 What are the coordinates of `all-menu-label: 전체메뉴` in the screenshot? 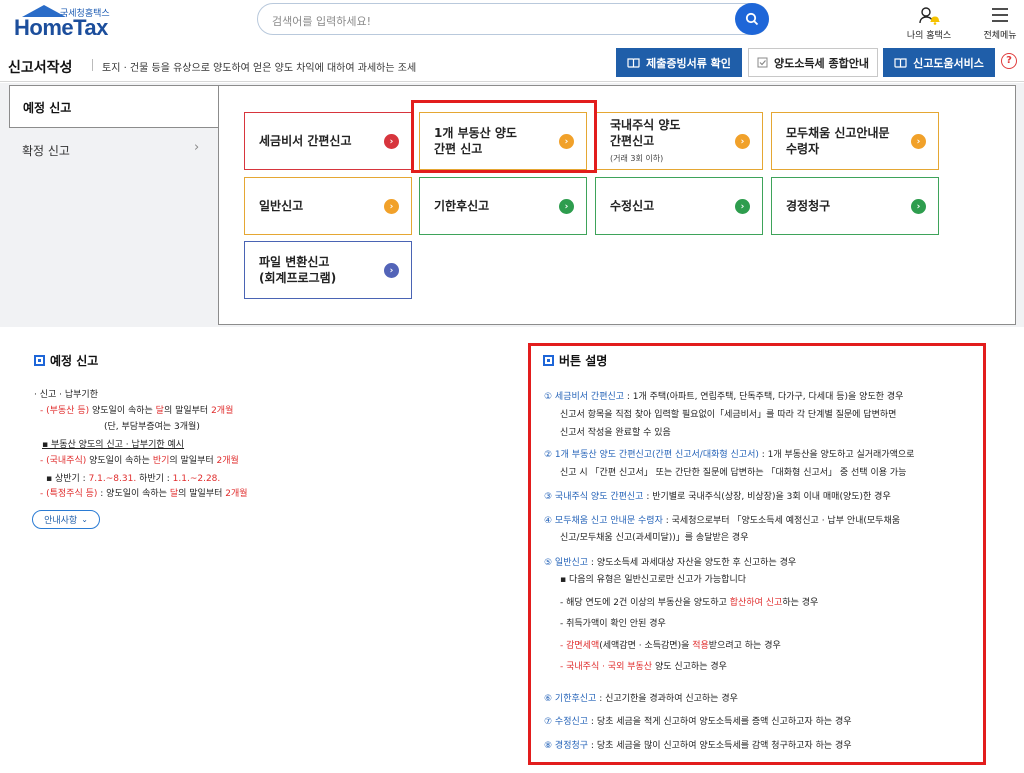 It's located at (1000, 36).